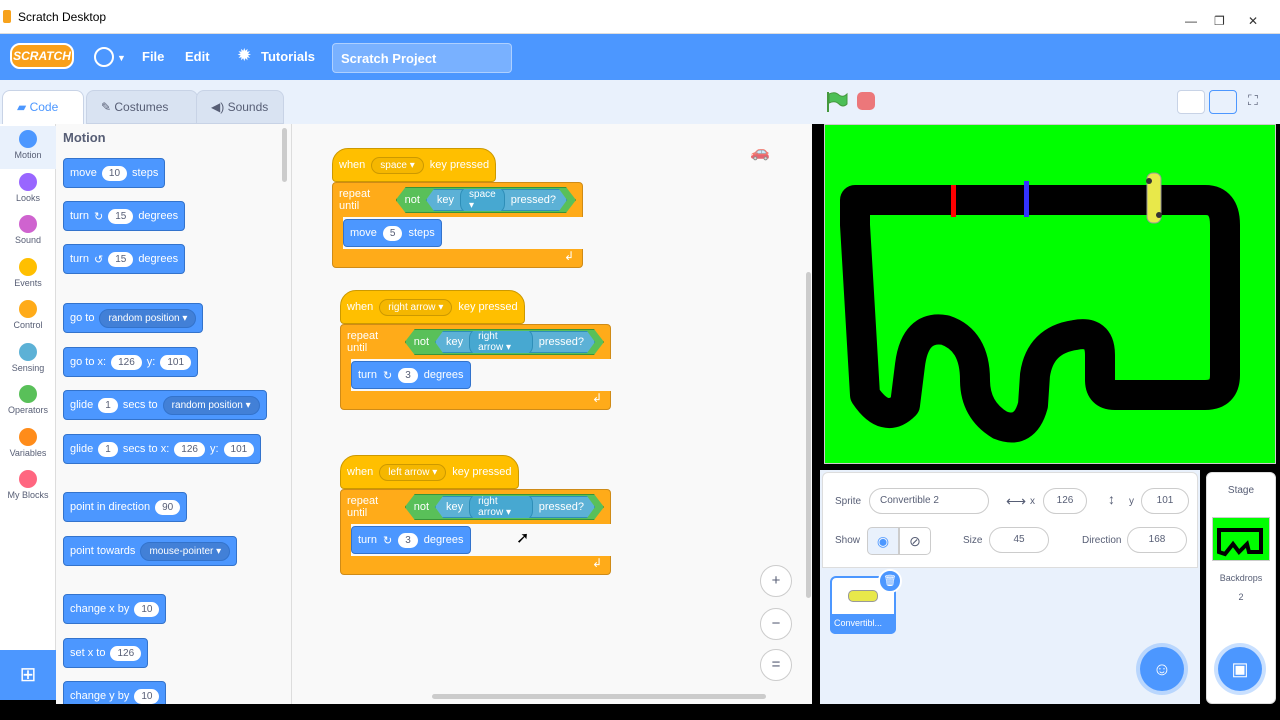 The image size is (1280, 720). What do you see at coordinates (1219, 21) in the screenshot?
I see `maximize-icon: ❐` at bounding box center [1219, 21].